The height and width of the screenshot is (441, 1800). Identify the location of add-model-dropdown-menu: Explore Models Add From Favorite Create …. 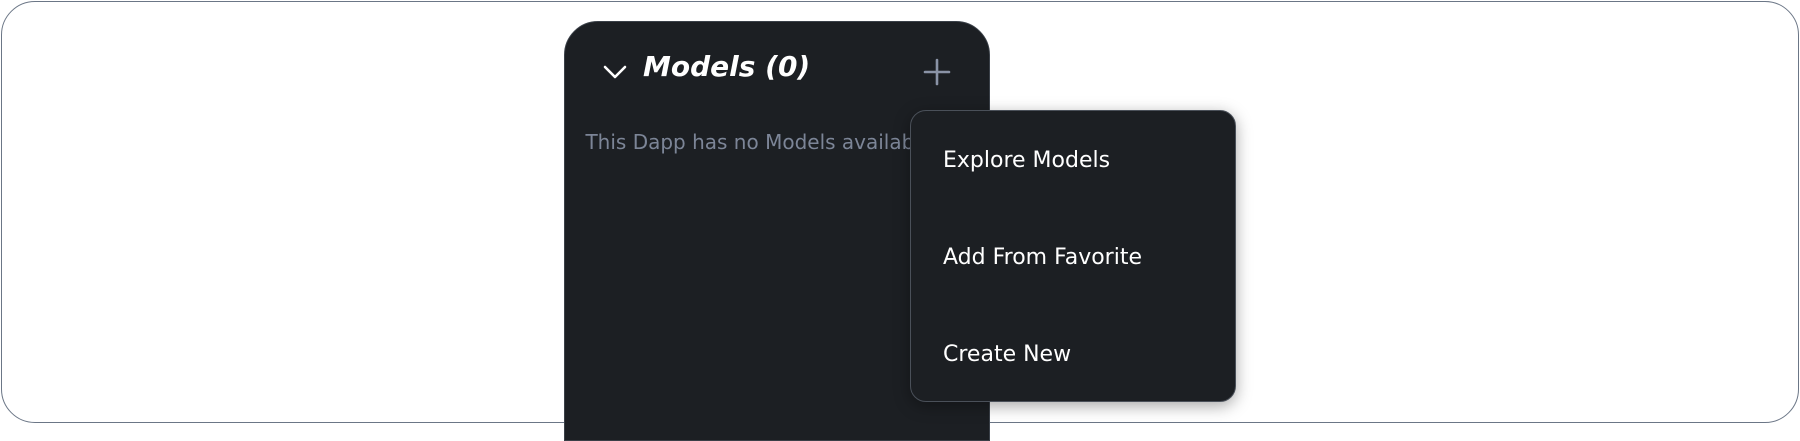
(1073, 256).